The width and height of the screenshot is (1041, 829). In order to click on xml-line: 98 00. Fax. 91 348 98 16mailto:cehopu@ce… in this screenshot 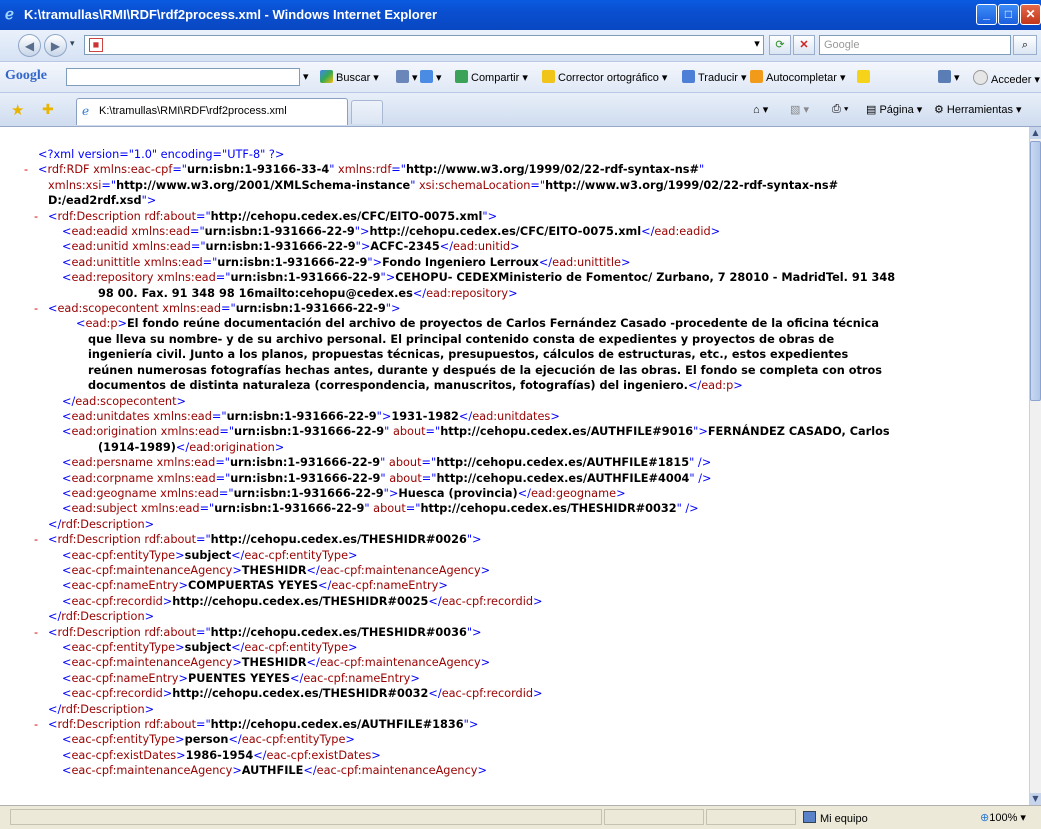, I will do `click(514, 293)`.